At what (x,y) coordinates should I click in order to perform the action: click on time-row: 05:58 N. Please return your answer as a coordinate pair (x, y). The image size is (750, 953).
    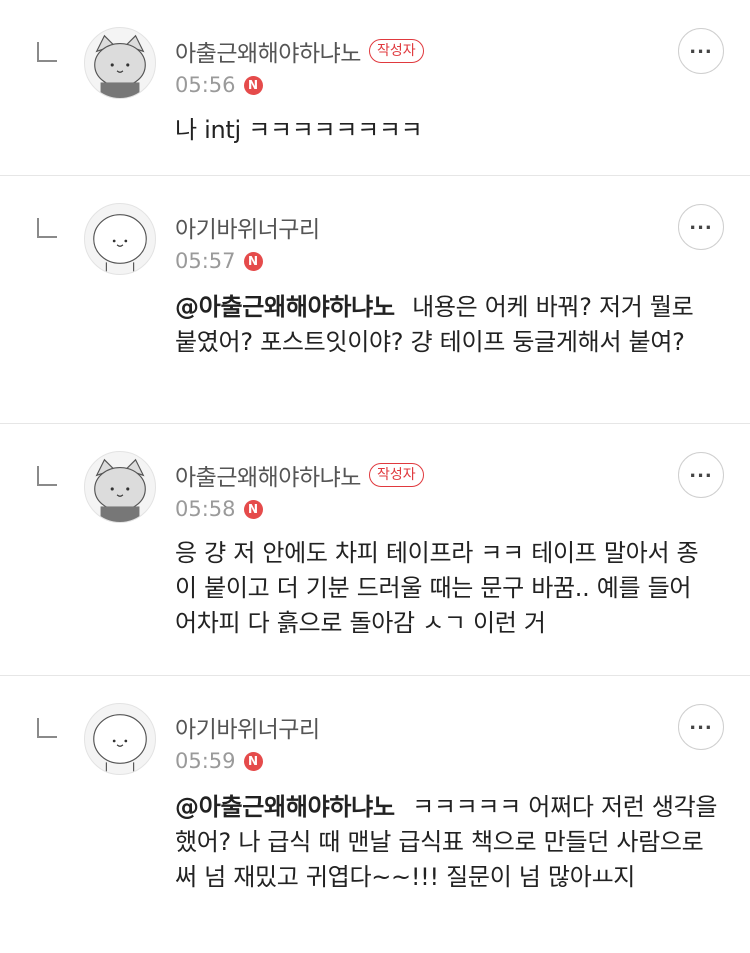
    Looking at the image, I should click on (219, 509).